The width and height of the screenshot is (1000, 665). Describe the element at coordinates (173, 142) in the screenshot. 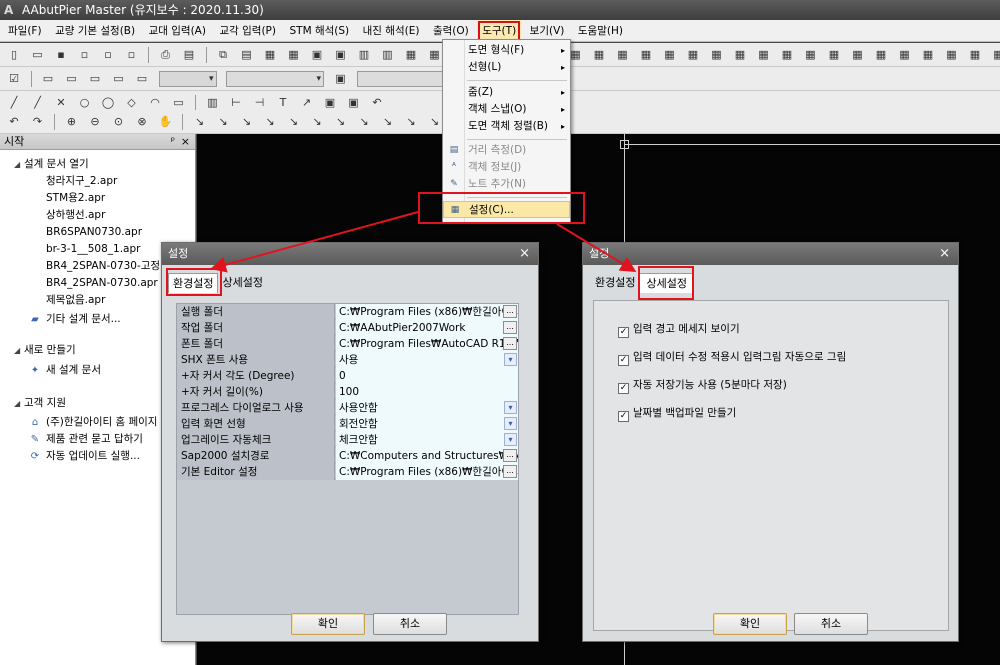

I see `pin-icon: ᵖ` at that location.